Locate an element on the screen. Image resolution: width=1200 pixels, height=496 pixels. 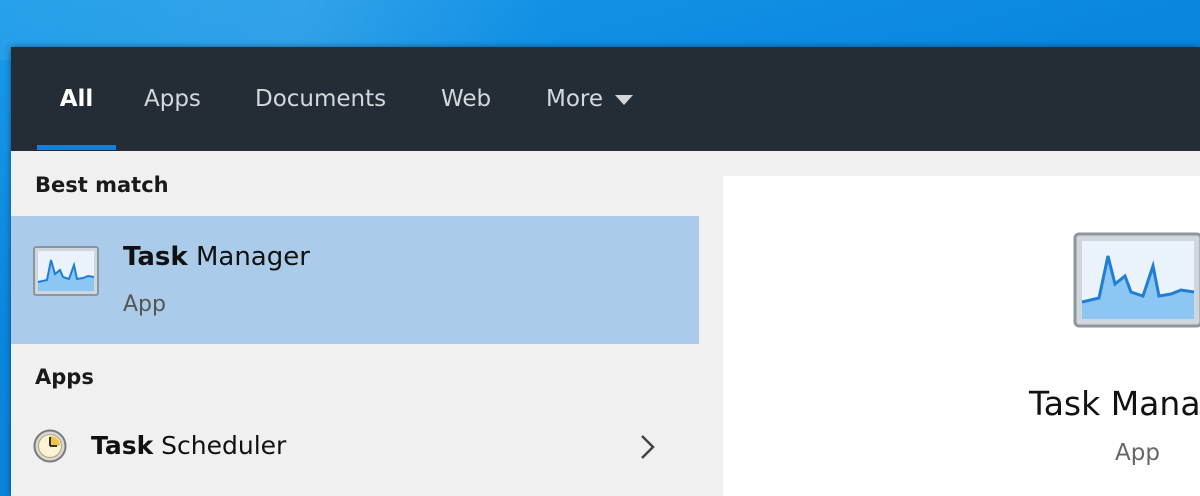
task-scheduler-title-bold: Task is located at coordinates (122, 445).